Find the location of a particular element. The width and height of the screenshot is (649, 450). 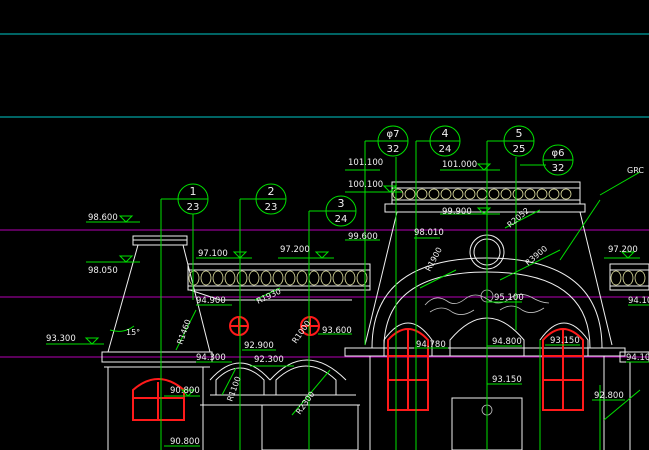

note-radius: R1900 is located at coordinates (434, 259).